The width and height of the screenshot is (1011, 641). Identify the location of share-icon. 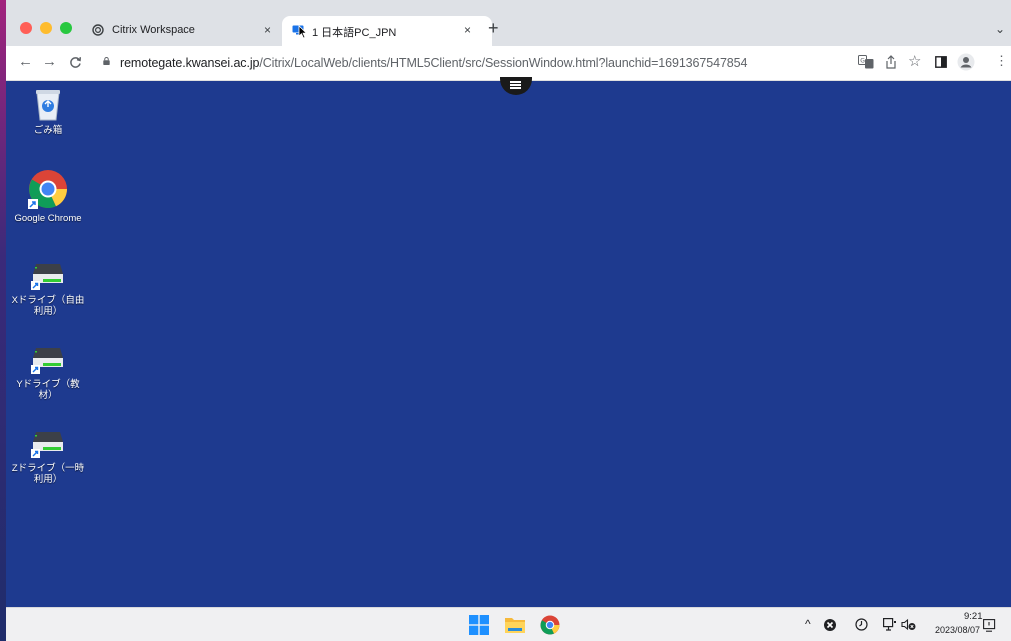
(891, 62).